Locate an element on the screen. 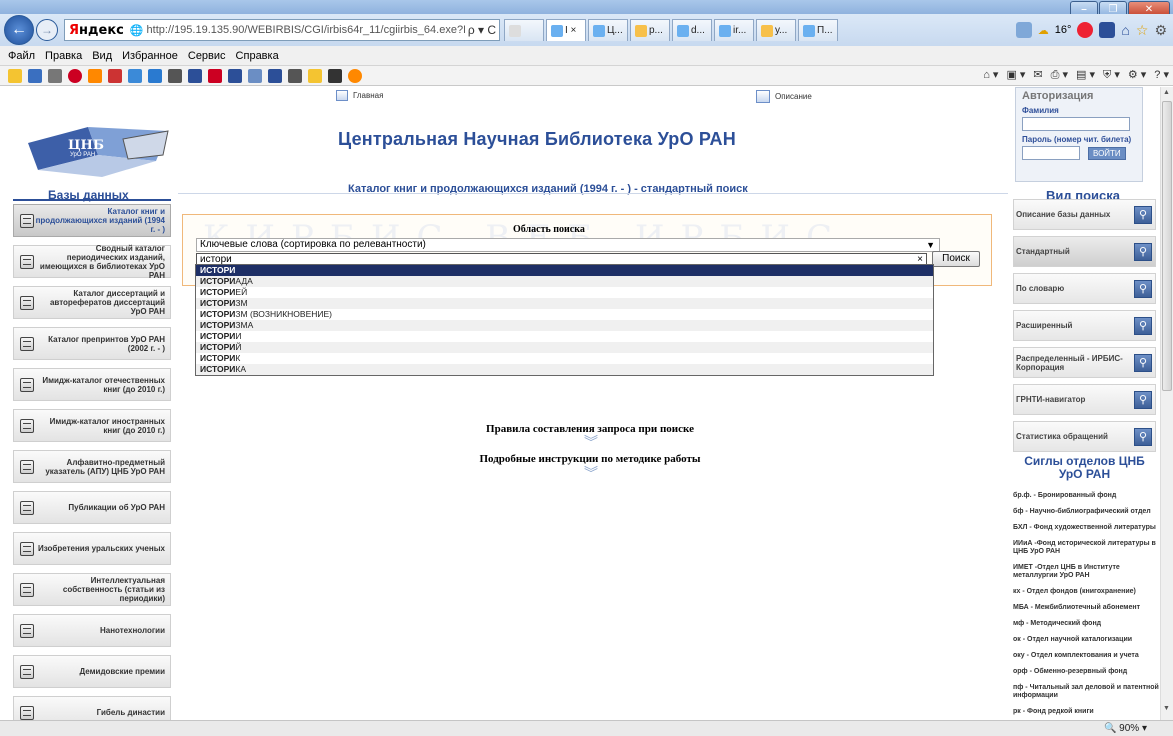 Image resolution: width=1173 pixels, height=736 pixels. forward-button: → is located at coordinates (47, 30).